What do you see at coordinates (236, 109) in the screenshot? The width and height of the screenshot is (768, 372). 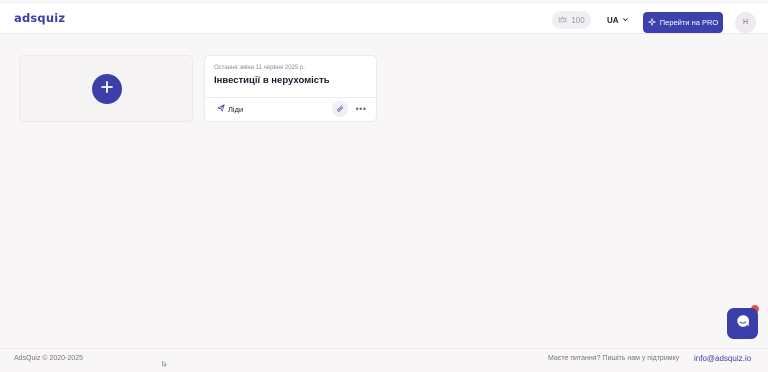 I see `leads-label: Ліди` at bounding box center [236, 109].